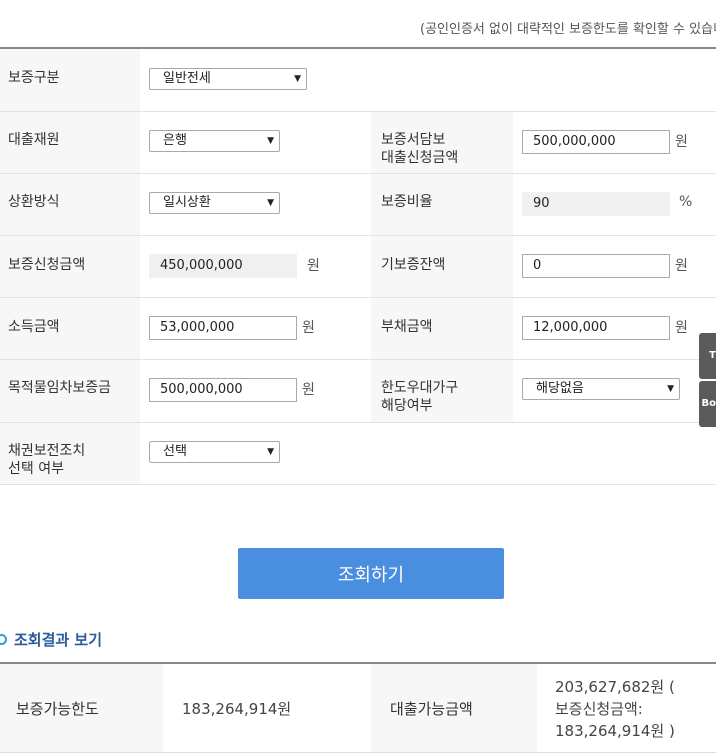 The width and height of the screenshot is (716, 756). What do you see at coordinates (599, 709) in the screenshot?
I see `loan-available-value-2: 보증신청금액:` at bounding box center [599, 709].